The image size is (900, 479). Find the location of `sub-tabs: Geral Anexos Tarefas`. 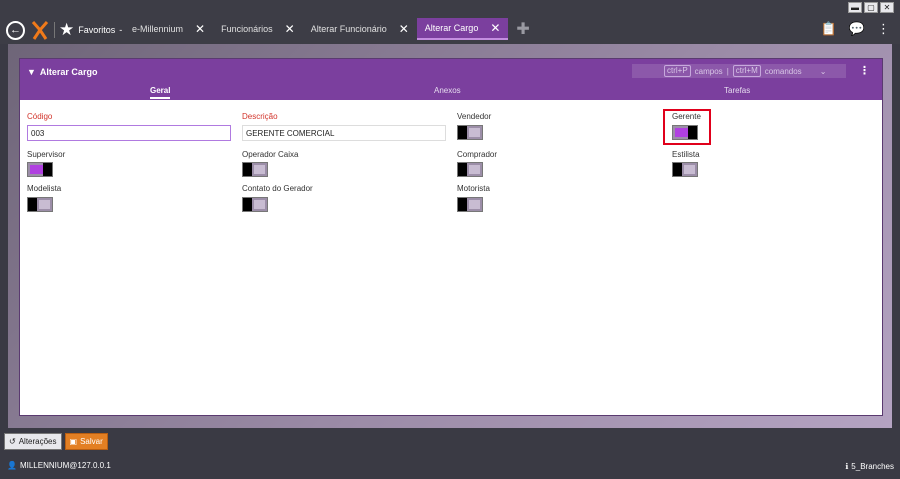

sub-tabs: Geral Anexos Tarefas is located at coordinates (451, 93).